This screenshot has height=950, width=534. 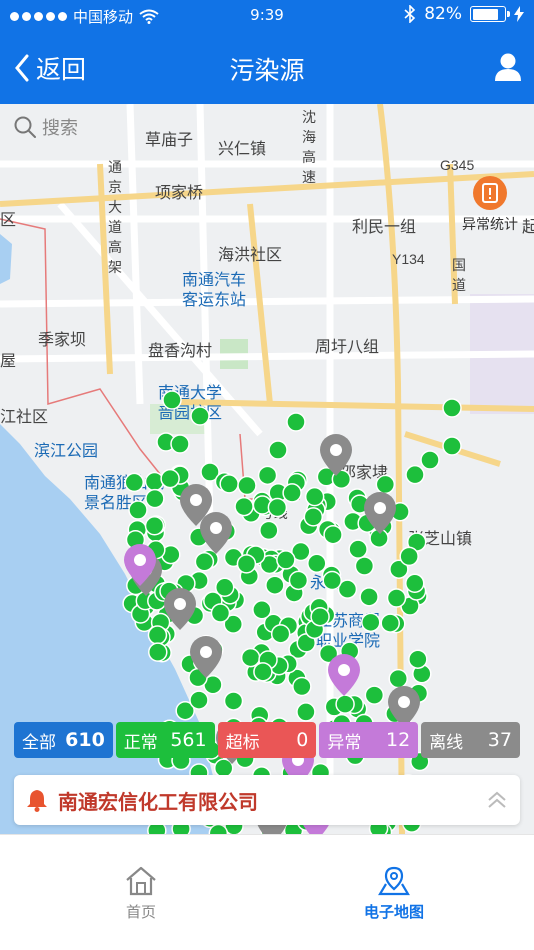 I want to click on filter-offline: 离线 37, so click(x=470, y=740).